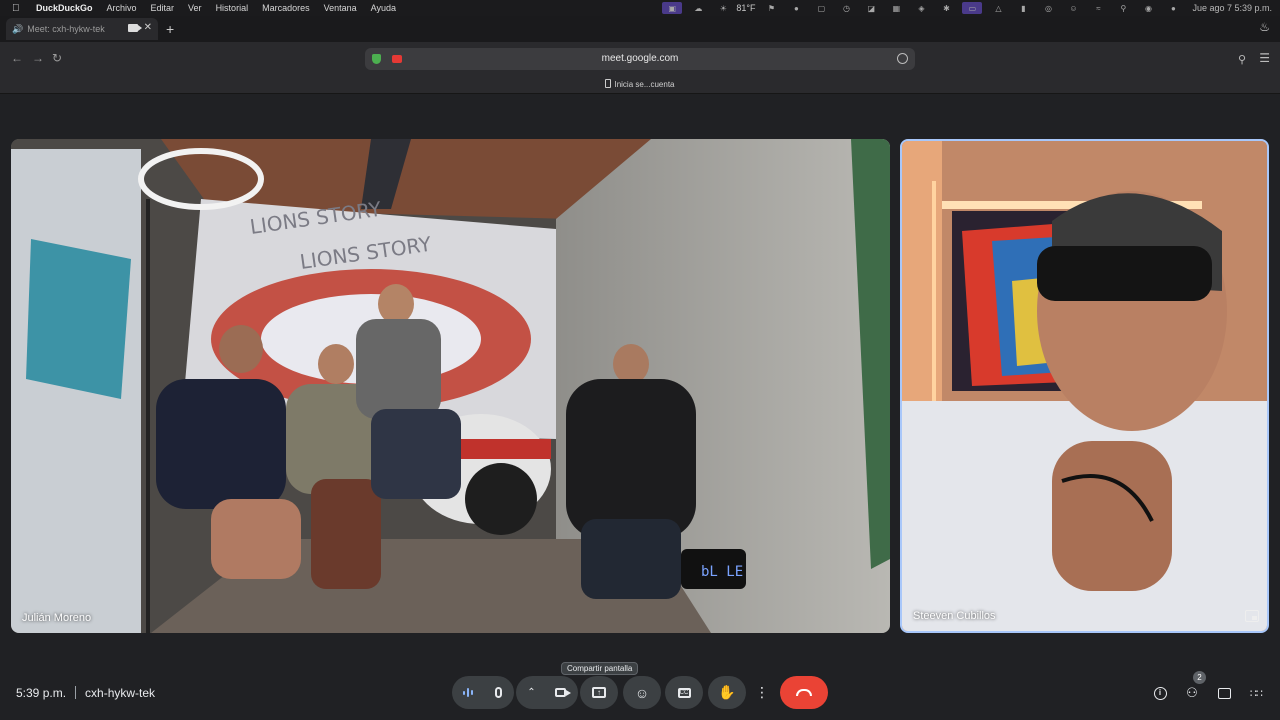 This screenshot has width=1280, height=720. What do you see at coordinates (946, 8) in the screenshot?
I see `bluetooth-icon: ✱` at bounding box center [946, 8].